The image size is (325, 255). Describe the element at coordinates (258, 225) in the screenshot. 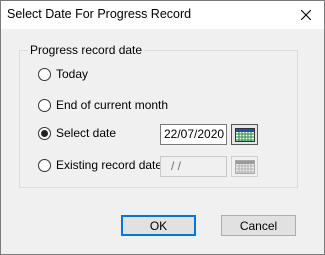

I see `cancel-button: Cancel` at that location.